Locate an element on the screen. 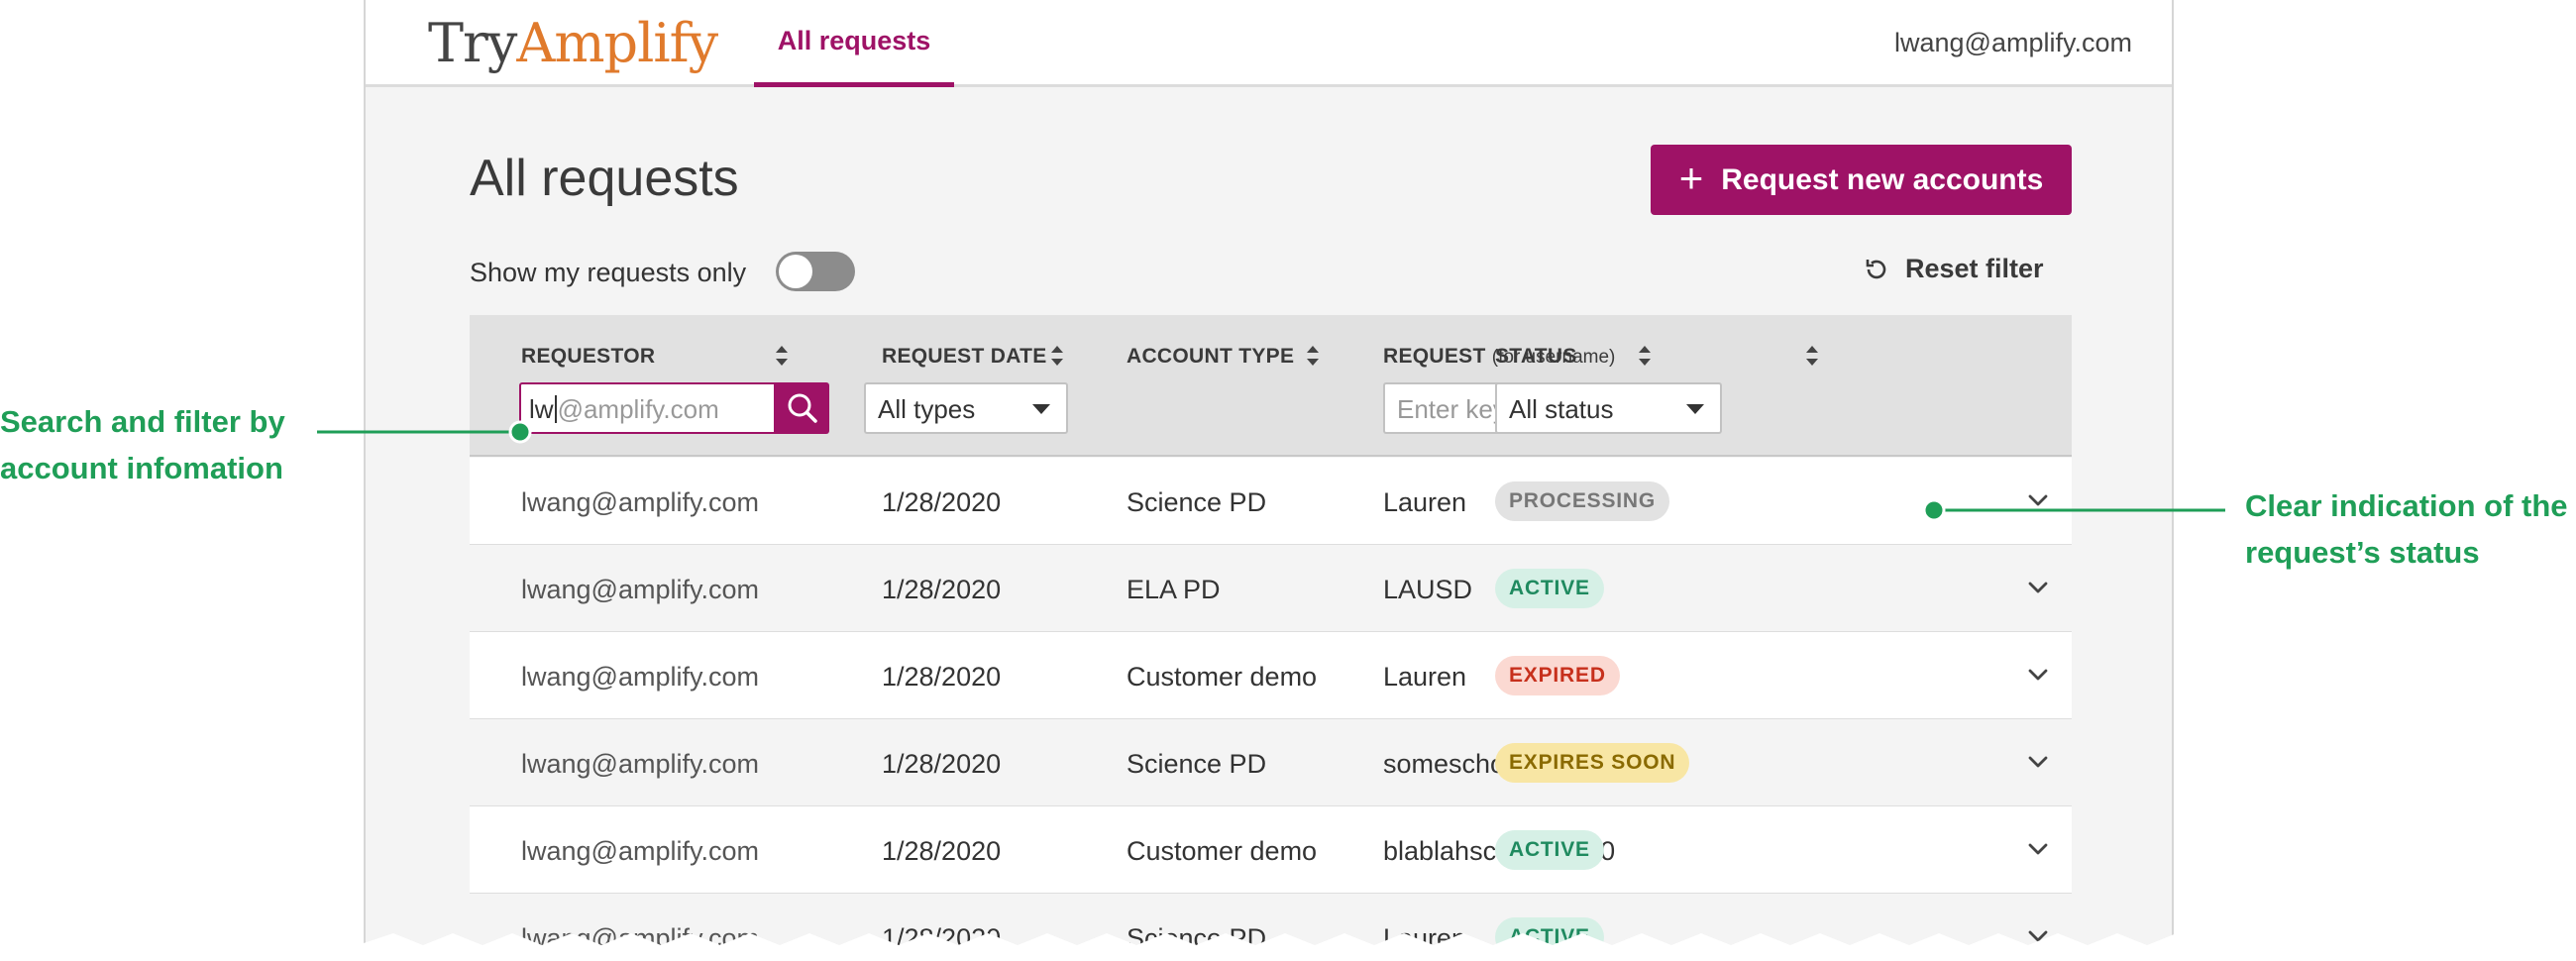 The height and width of the screenshot is (961, 2576). annotation-left-line2: account infomation is located at coordinates (141, 468).